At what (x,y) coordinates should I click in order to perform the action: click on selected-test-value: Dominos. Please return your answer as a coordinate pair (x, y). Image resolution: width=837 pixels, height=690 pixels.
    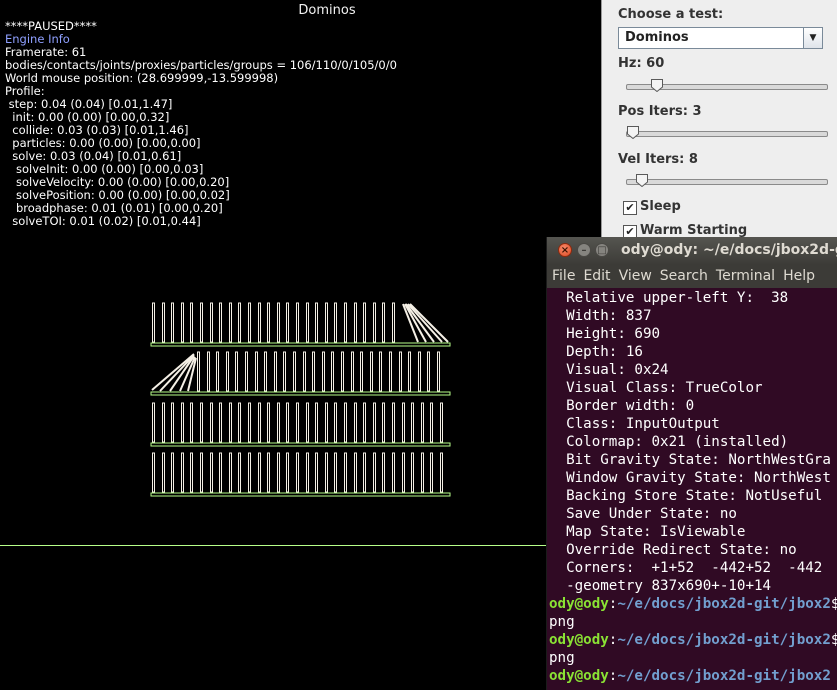
    Looking at the image, I should click on (657, 37).